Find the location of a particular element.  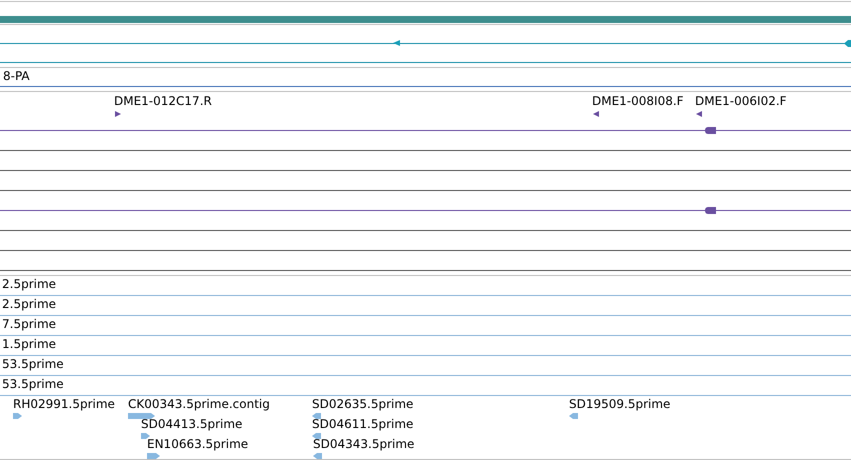

est-label: 1.5prime is located at coordinates (29, 344).